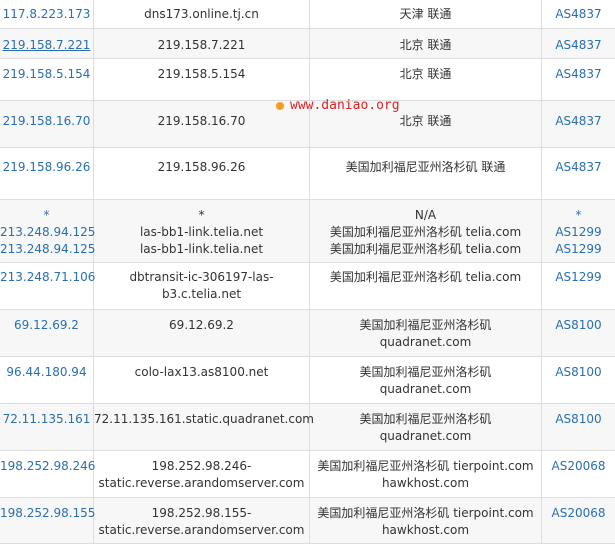 The height and width of the screenshot is (544, 615). I want to click on dot-icon, so click(280, 105).